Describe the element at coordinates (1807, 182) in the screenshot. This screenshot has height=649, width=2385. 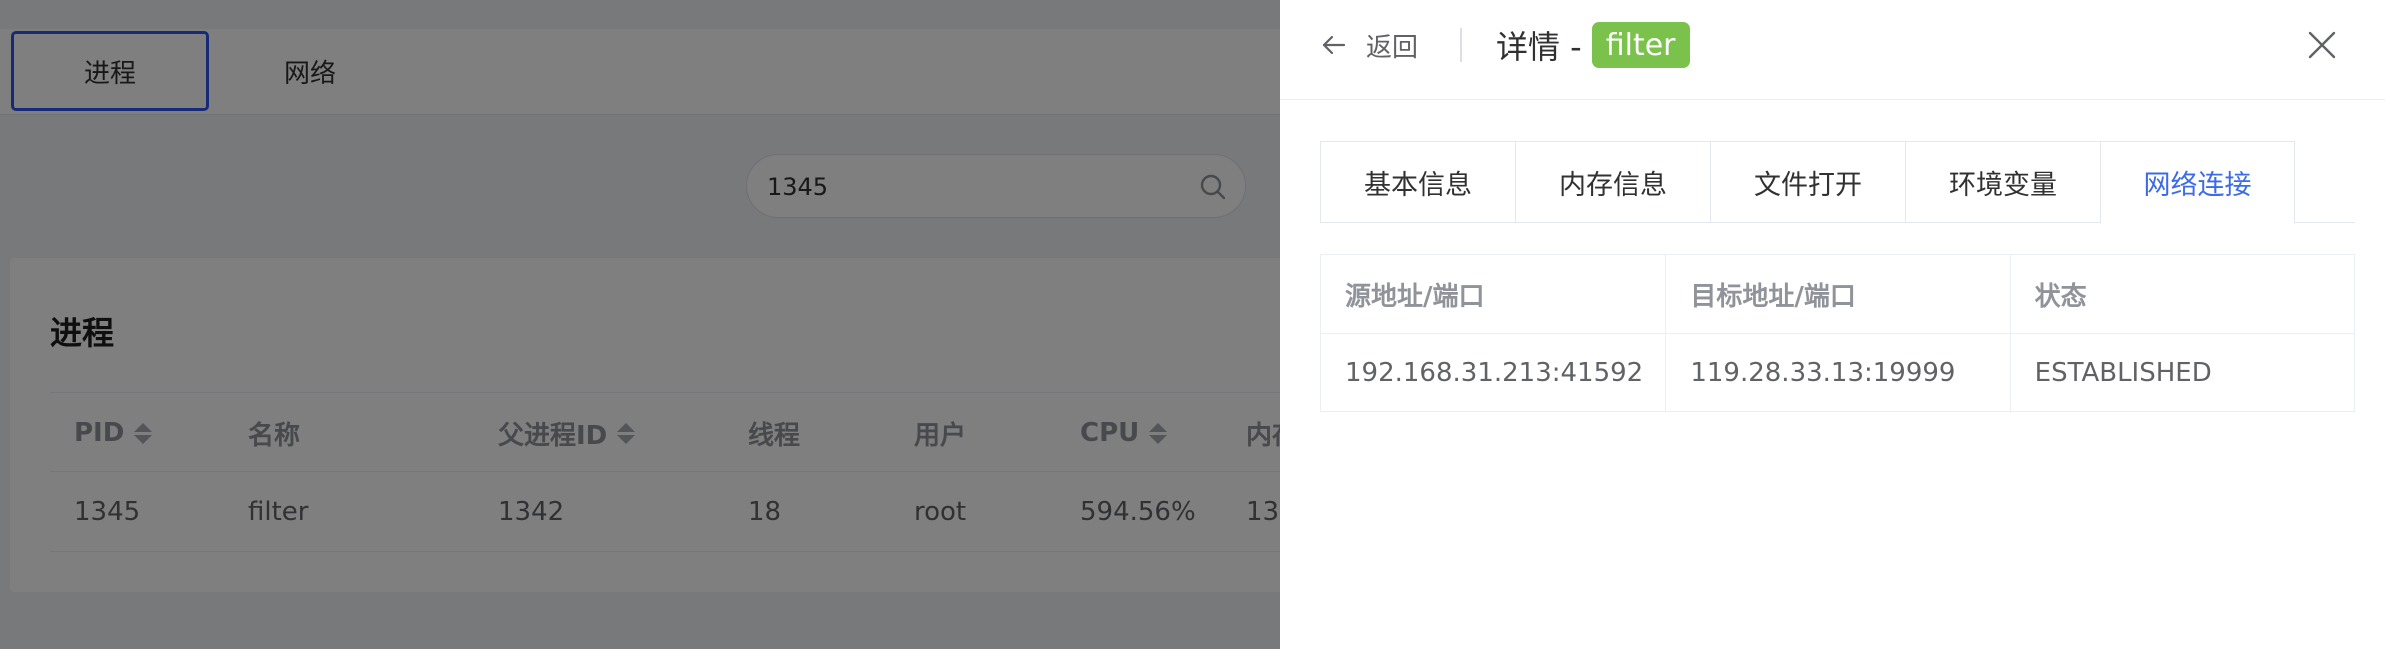
I see `tab-open-files: 文件打开` at that location.